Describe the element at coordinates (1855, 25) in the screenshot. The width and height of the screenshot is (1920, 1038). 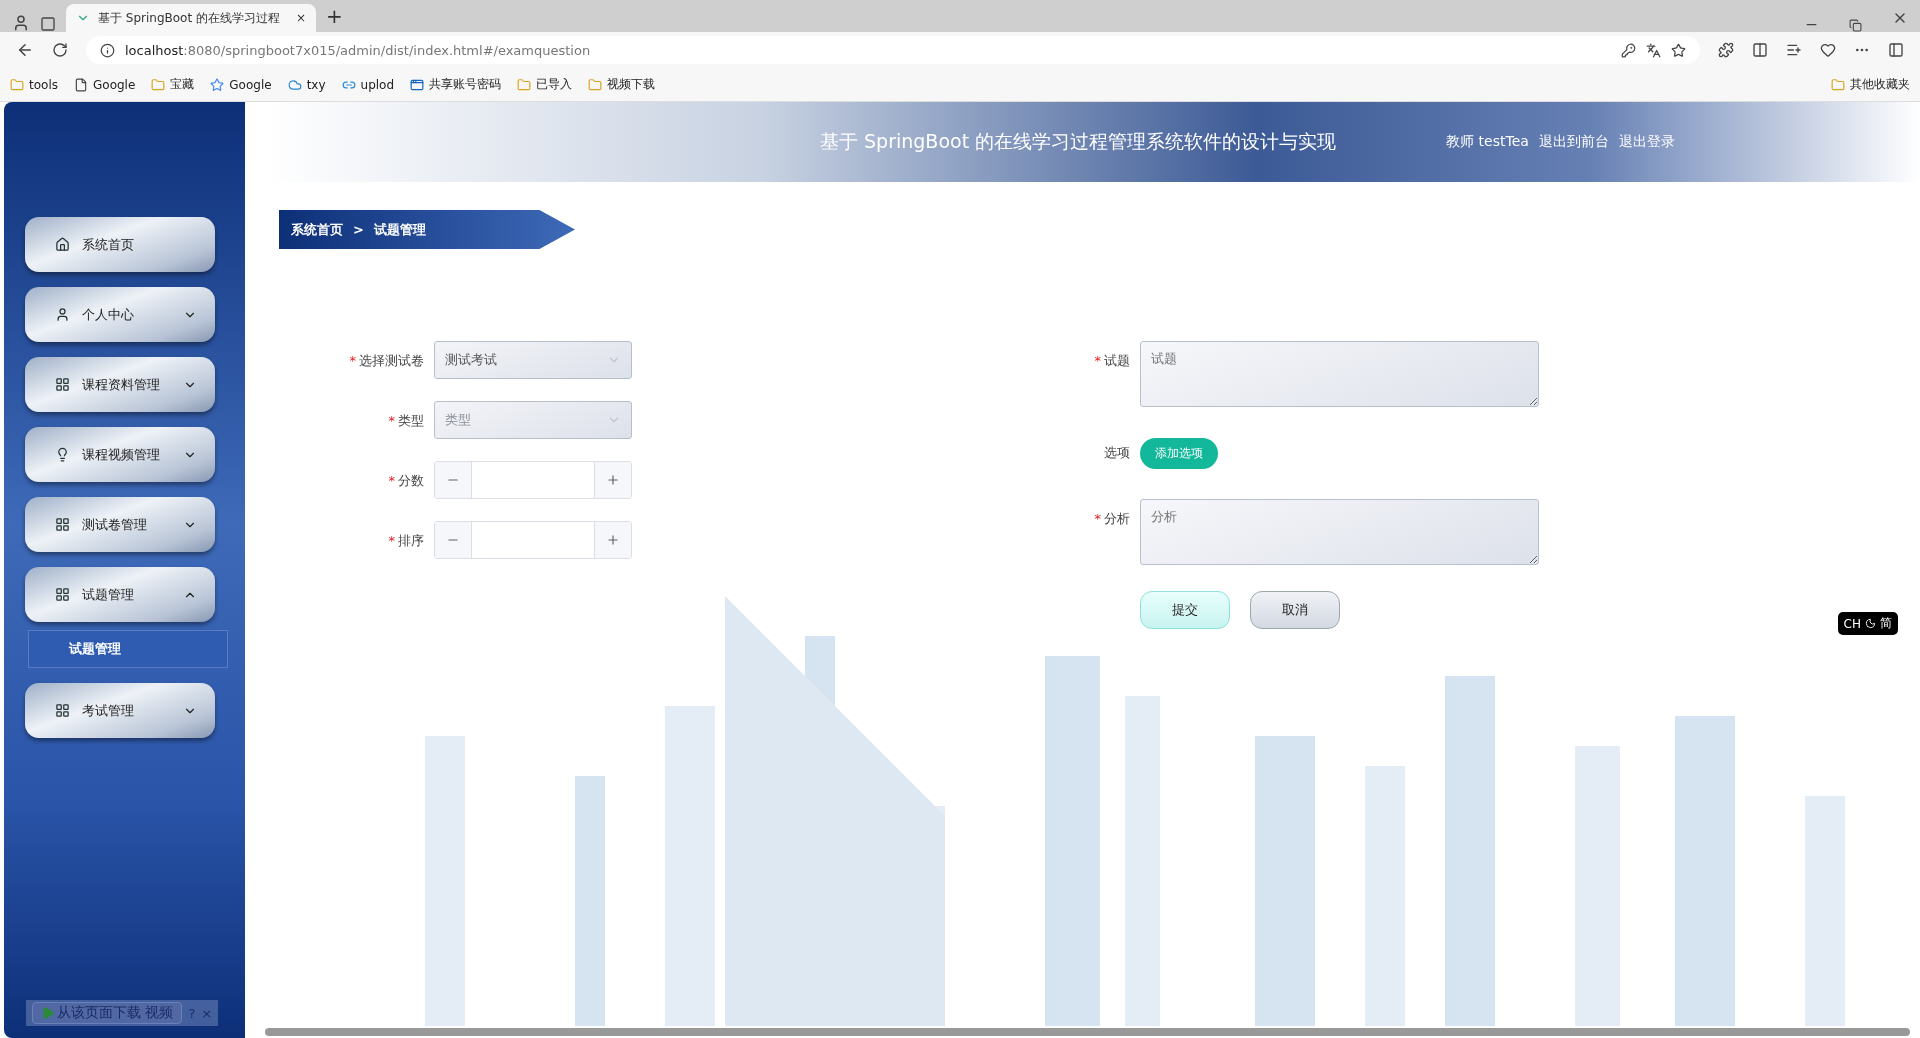
I see `restore-icon` at that location.